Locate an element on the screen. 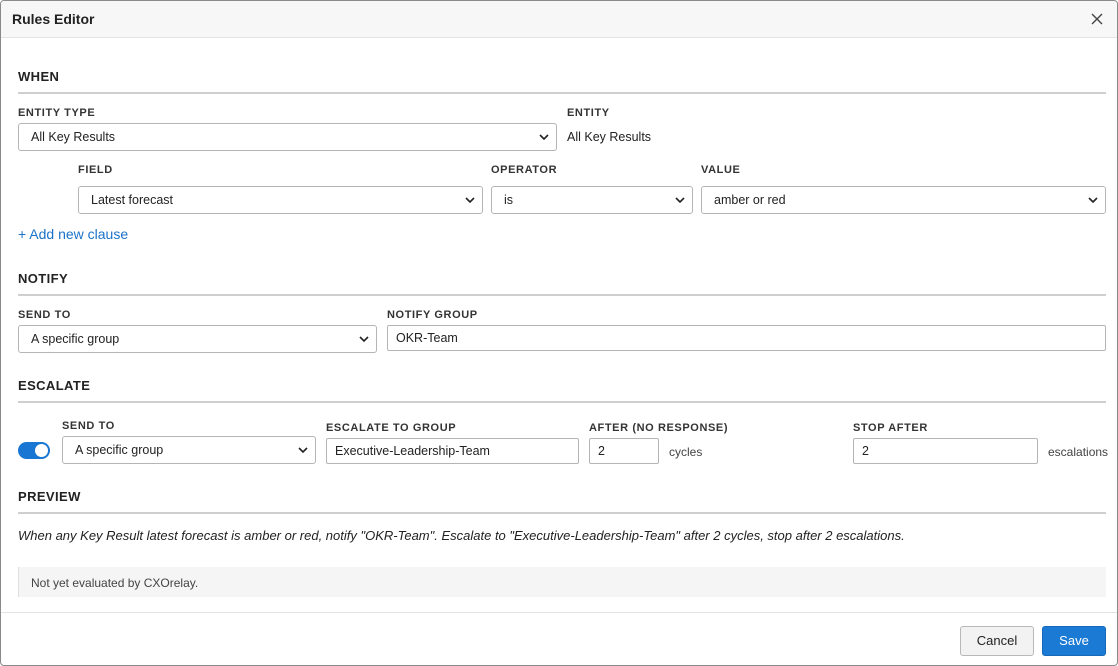  cycles-unit-label: cycles is located at coordinates (686, 452).